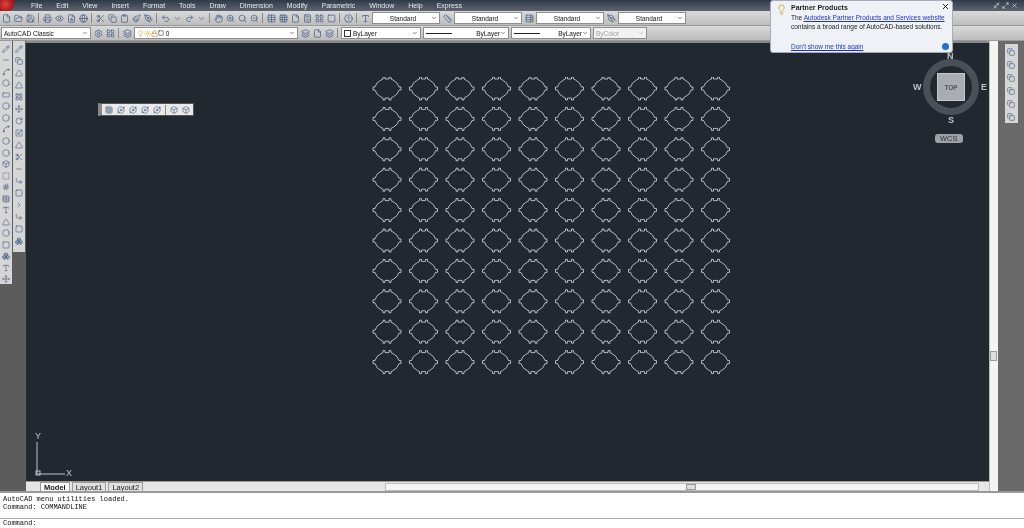 This screenshot has width=1024, height=528. What do you see at coordinates (365, 18) in the screenshot?
I see `text-style-icon` at bounding box center [365, 18].